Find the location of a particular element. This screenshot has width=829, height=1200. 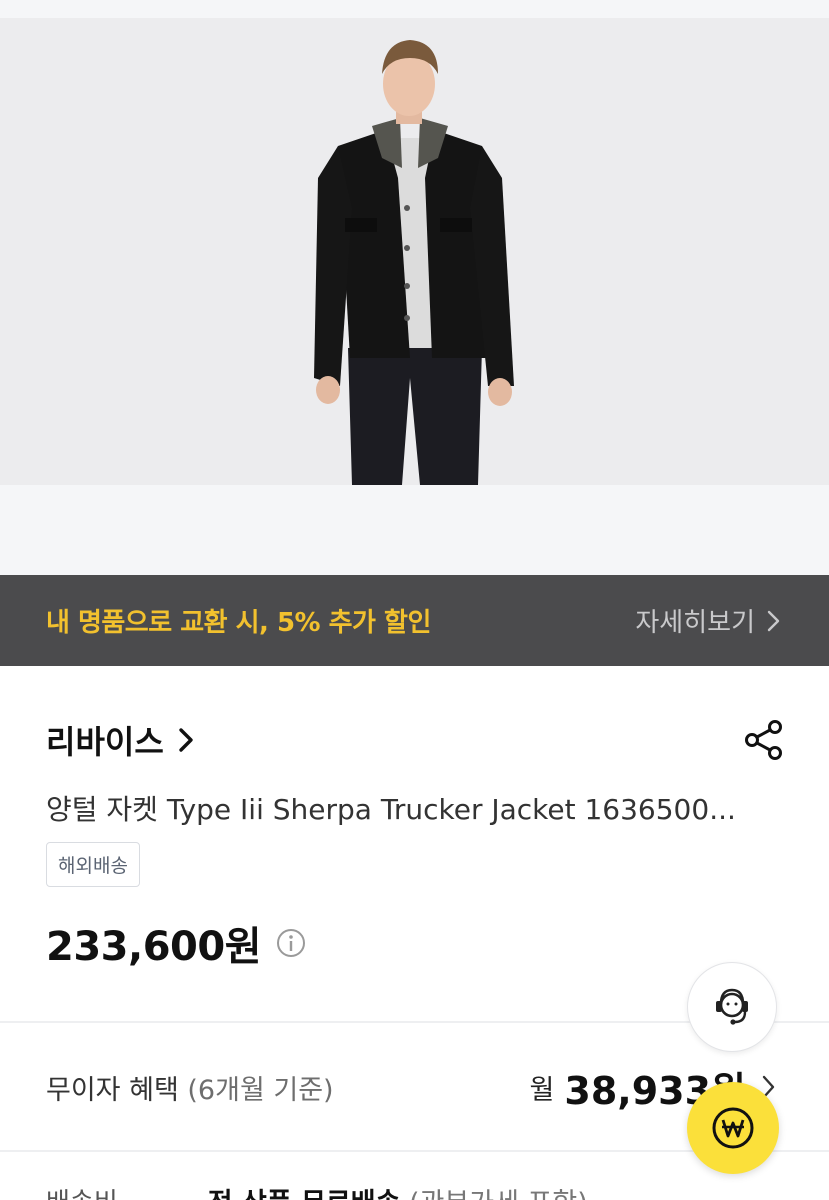

installment-sub-label: (6개월 기준) is located at coordinates (260, 1090).